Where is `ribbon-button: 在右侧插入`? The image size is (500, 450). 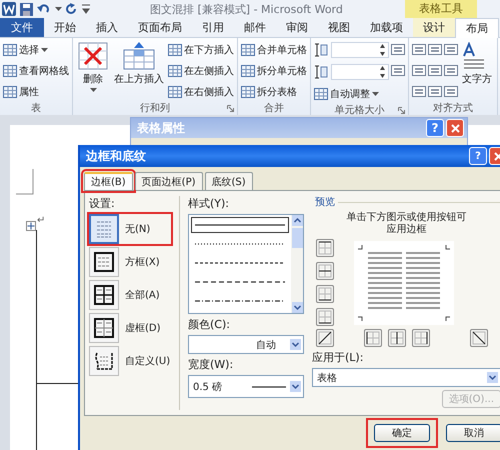 ribbon-button: 在右侧插入 is located at coordinates (201, 91).